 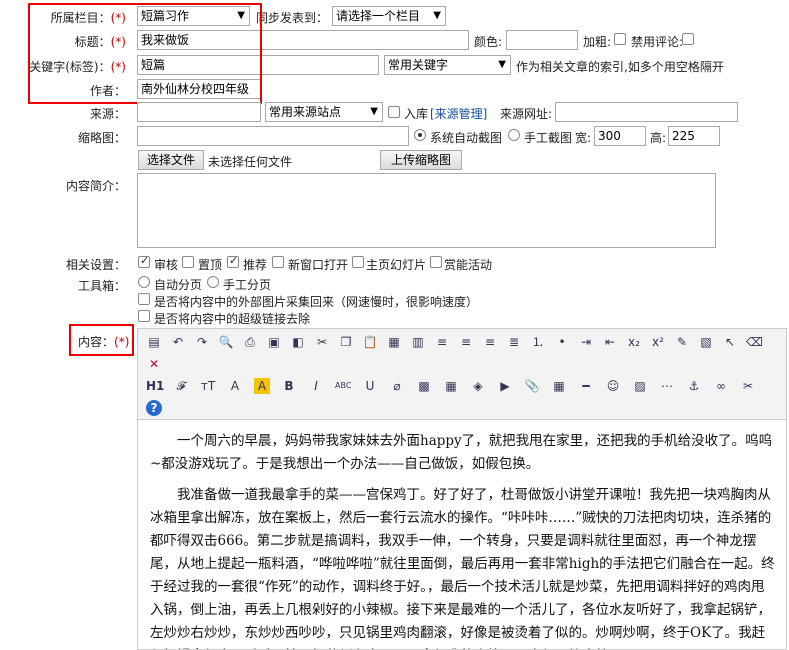 What do you see at coordinates (538, 342) in the screenshot?
I see `ordered-list-icon: ⒈` at bounding box center [538, 342].